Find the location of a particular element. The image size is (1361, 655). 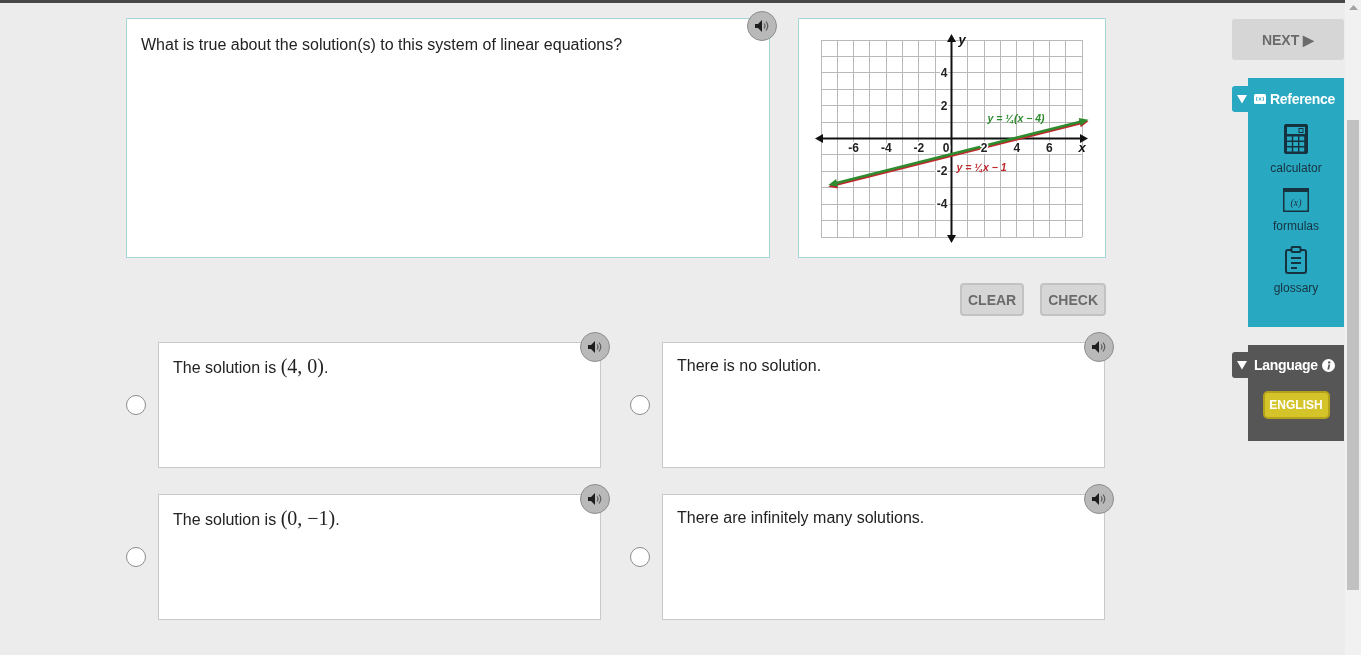

info-icon is located at coordinates (1328, 365).